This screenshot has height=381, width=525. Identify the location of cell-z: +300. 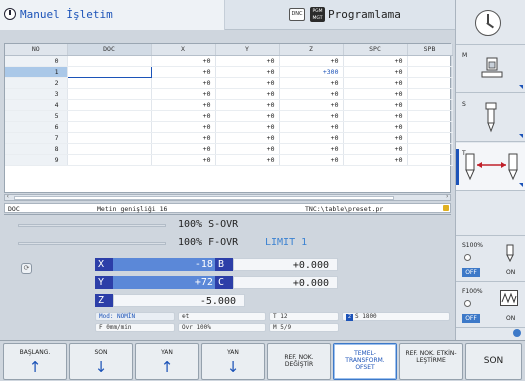
(311, 72).